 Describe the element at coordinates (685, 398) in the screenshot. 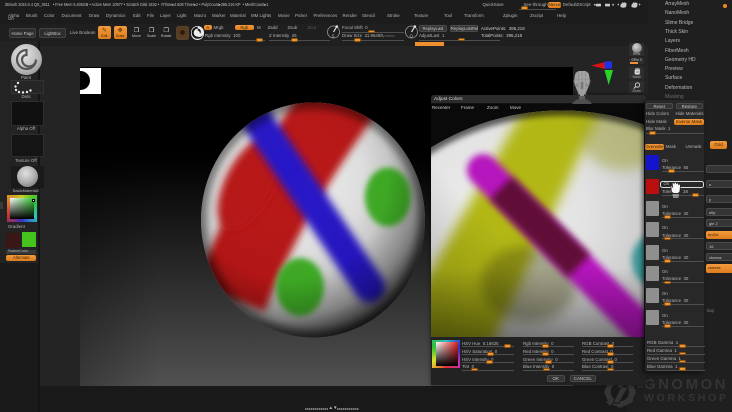

I see `svg-text: WORKSHOP` at that location.